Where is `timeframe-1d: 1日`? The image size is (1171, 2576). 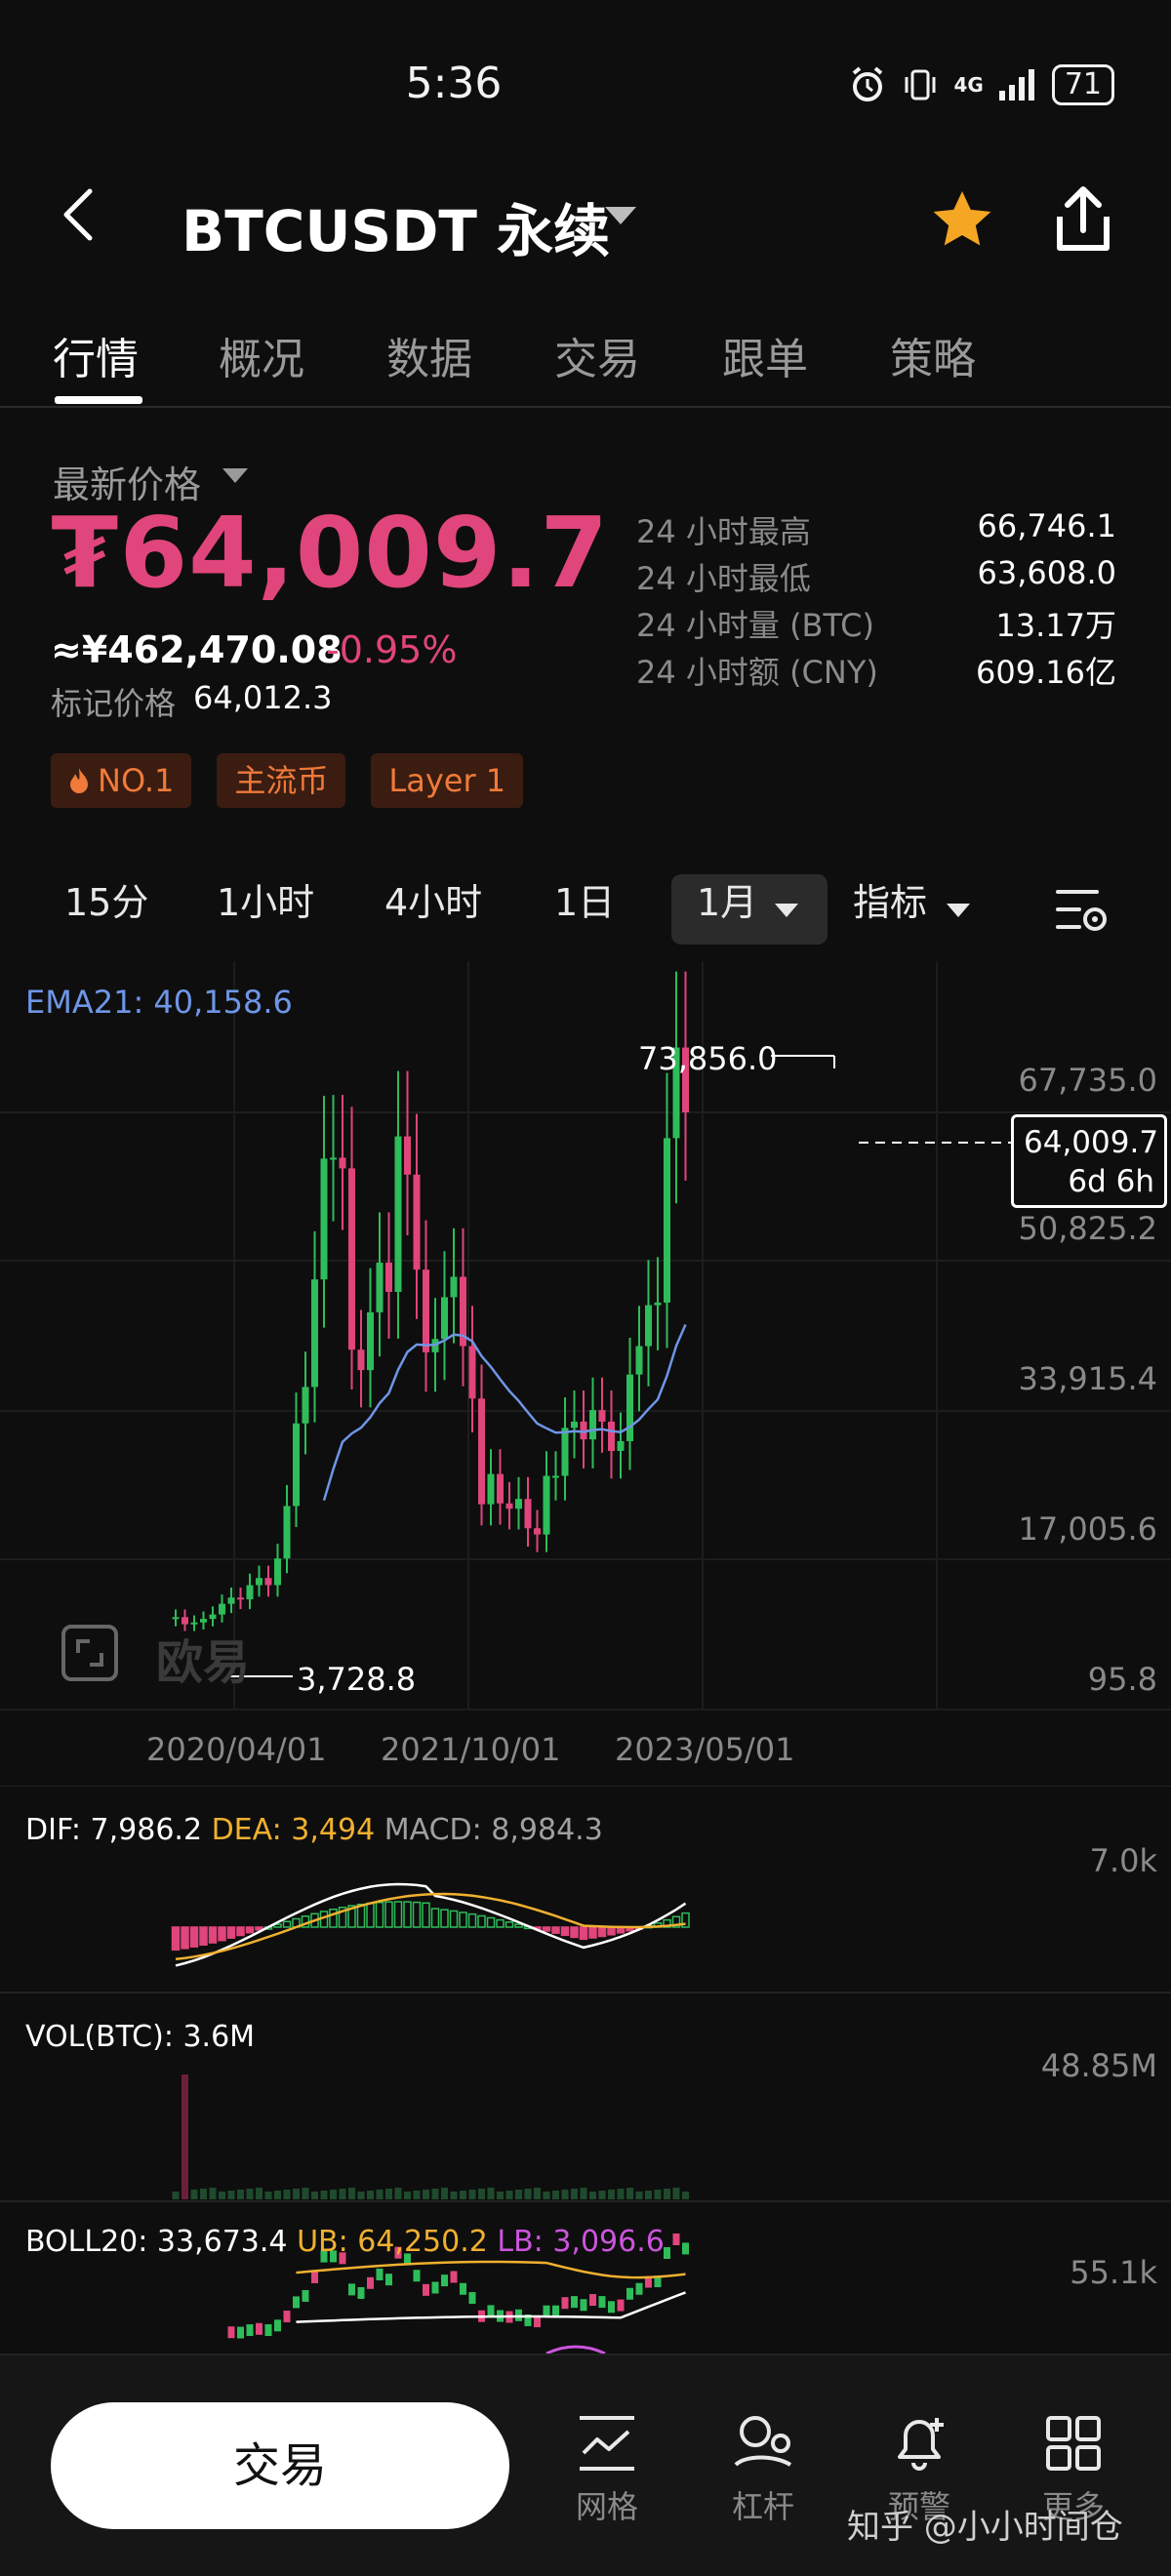 timeframe-1d: 1日 is located at coordinates (584, 899).